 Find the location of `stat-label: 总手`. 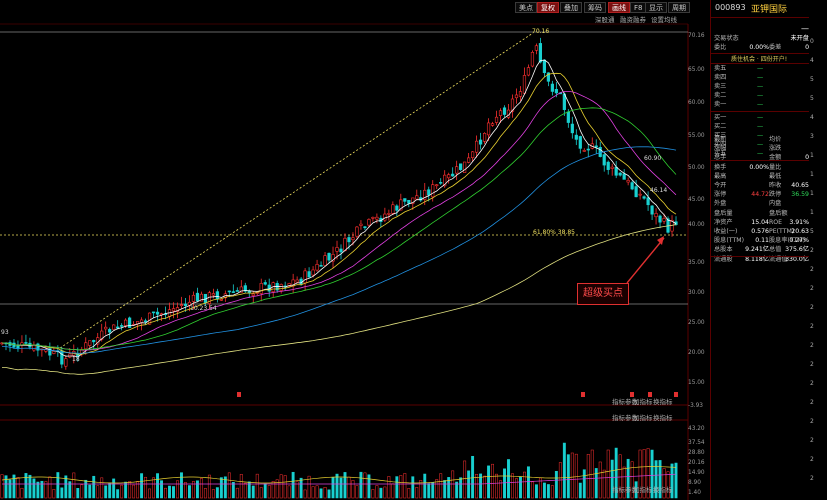

stat-label: 总手 is located at coordinates (720, 158).